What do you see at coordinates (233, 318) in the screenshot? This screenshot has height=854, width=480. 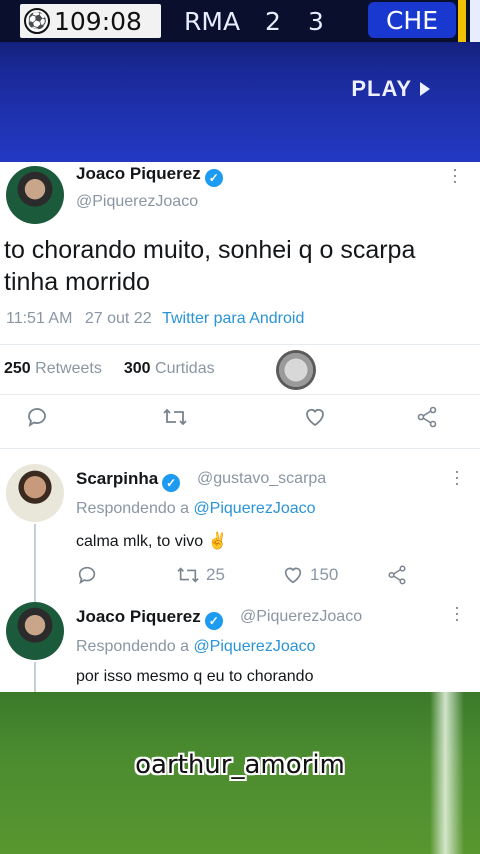 I see `tweet-source-link: Twitter para Android` at bounding box center [233, 318].